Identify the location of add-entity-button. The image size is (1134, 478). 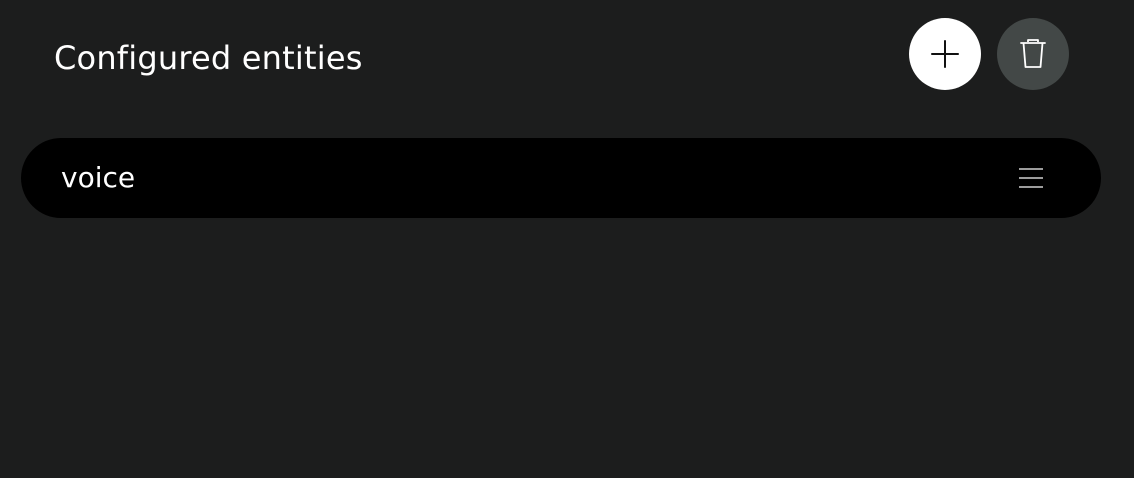
(945, 54).